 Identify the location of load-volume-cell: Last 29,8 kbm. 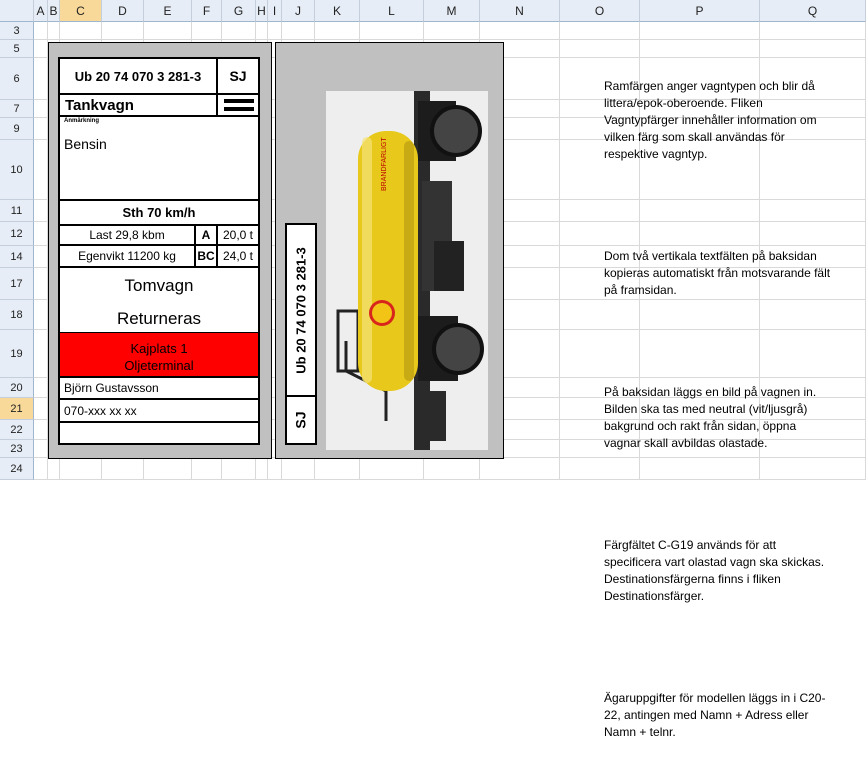
(127, 235).